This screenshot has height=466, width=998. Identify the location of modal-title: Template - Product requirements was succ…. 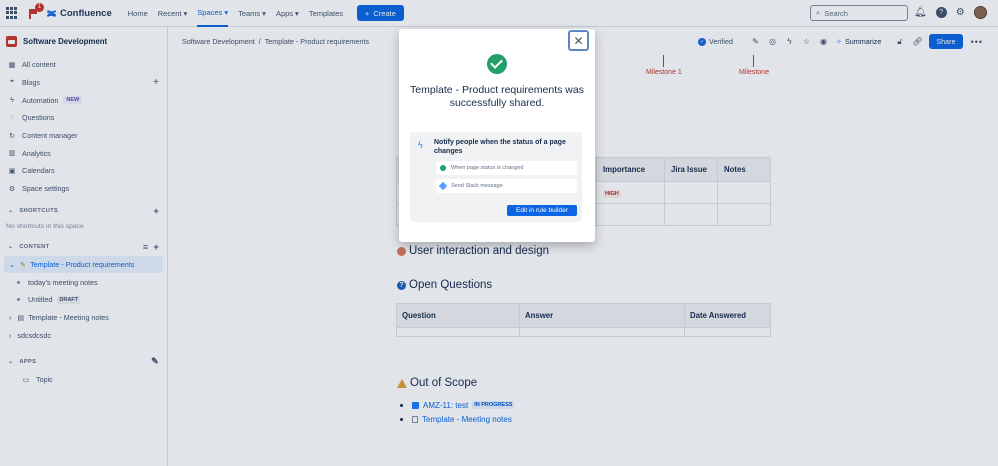
(497, 96).